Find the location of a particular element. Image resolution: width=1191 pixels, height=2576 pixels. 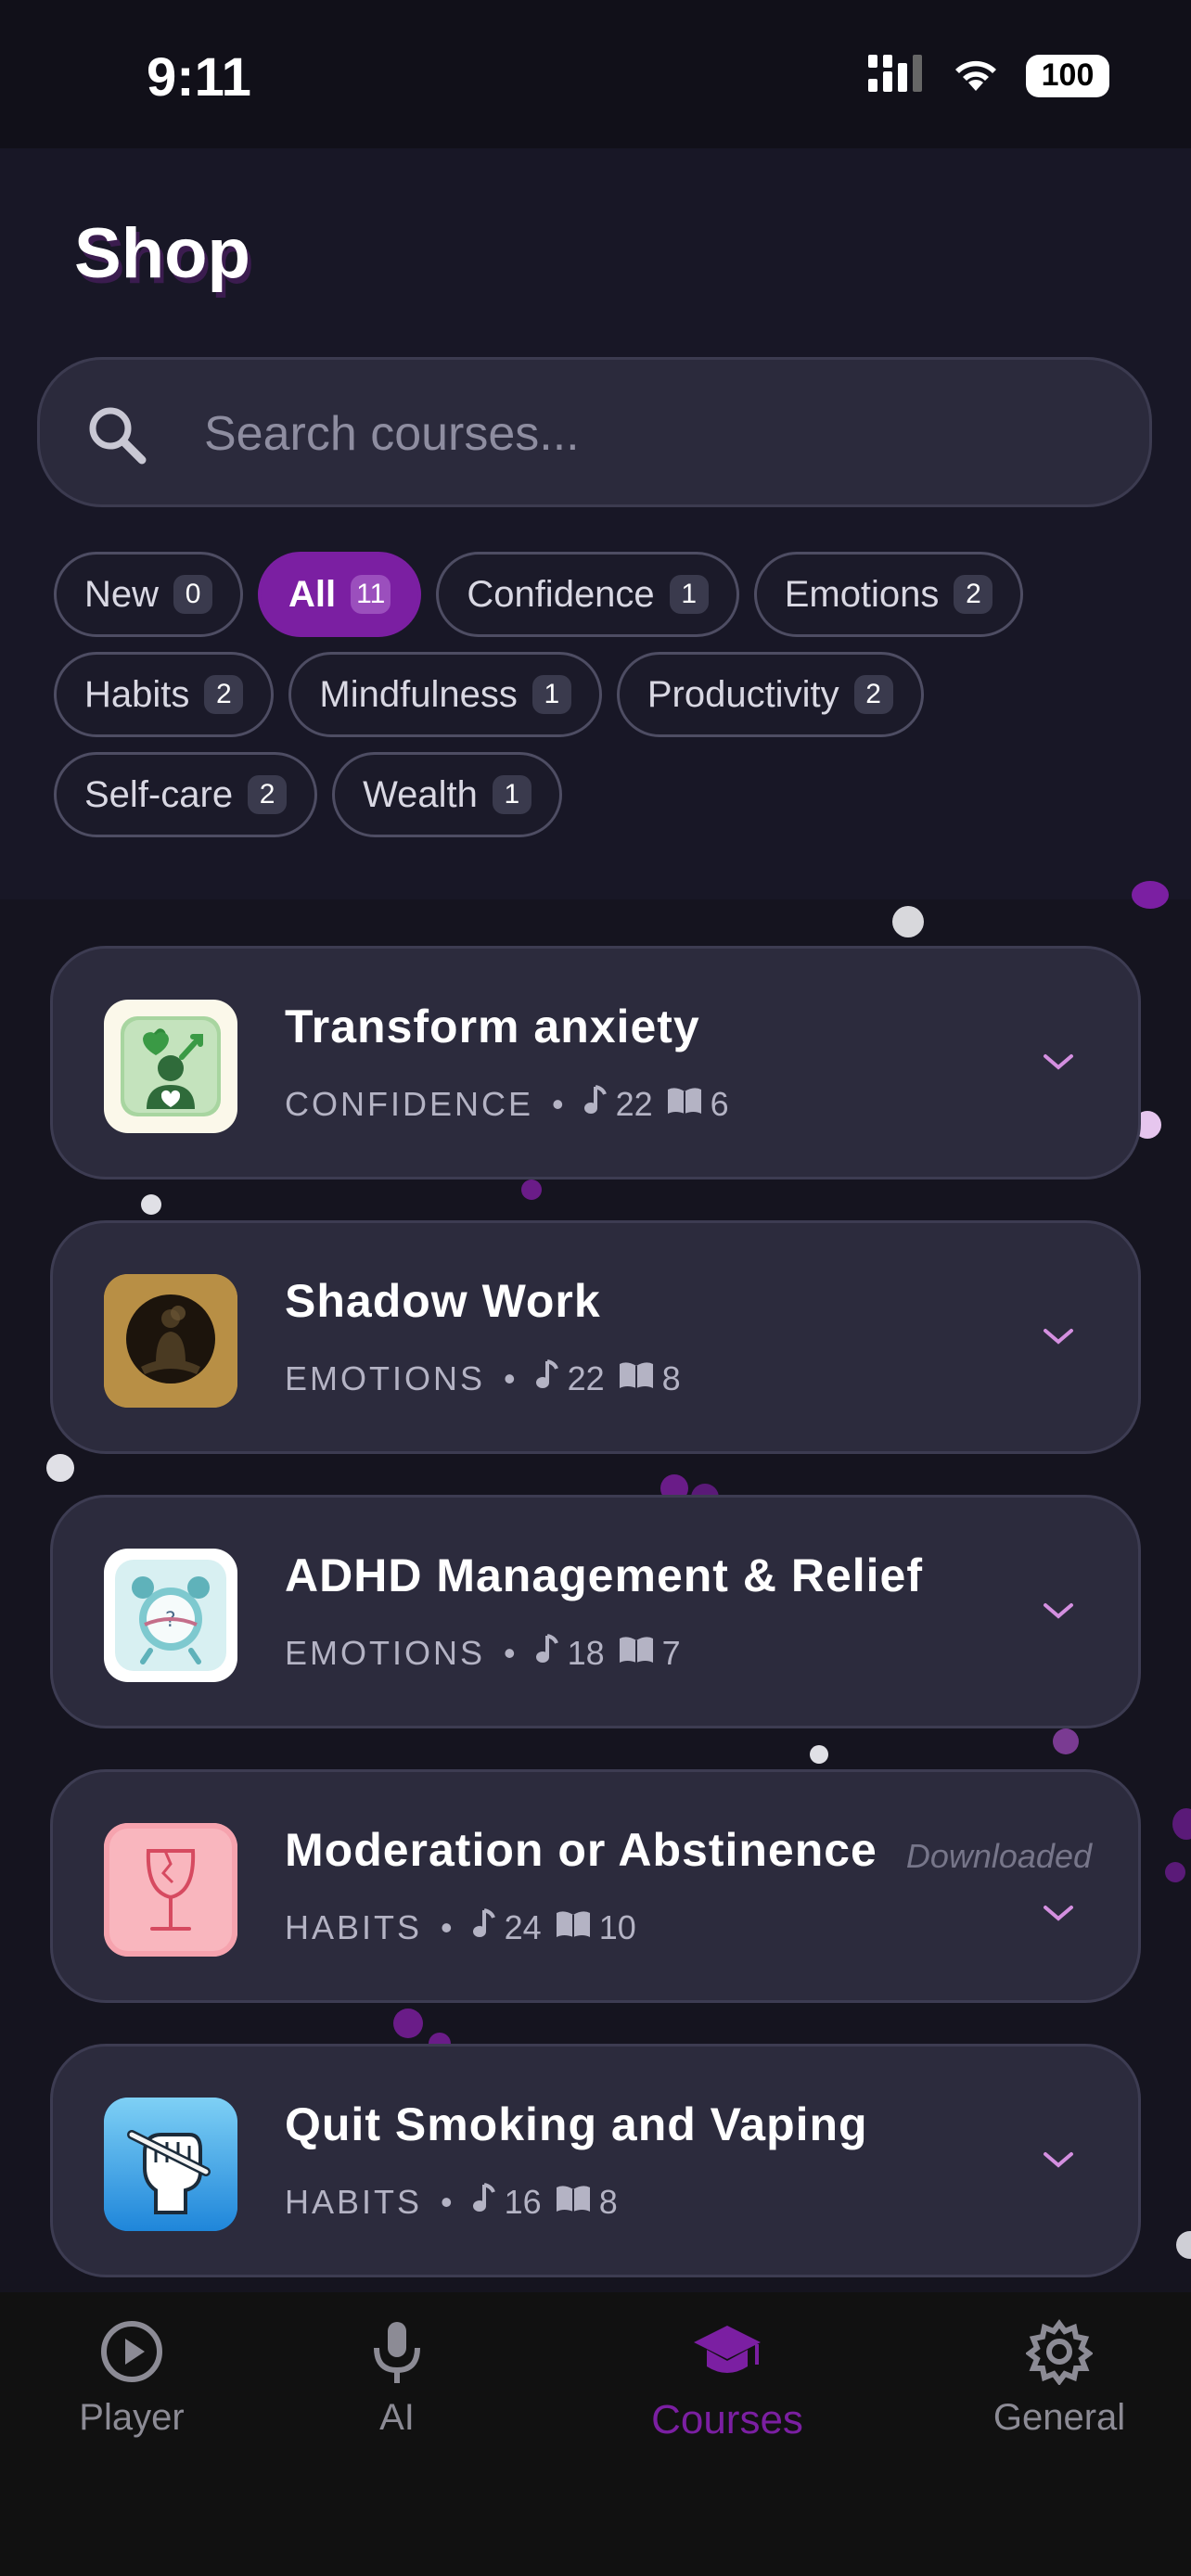

tab-label: General is located at coordinates (1059, 2418).